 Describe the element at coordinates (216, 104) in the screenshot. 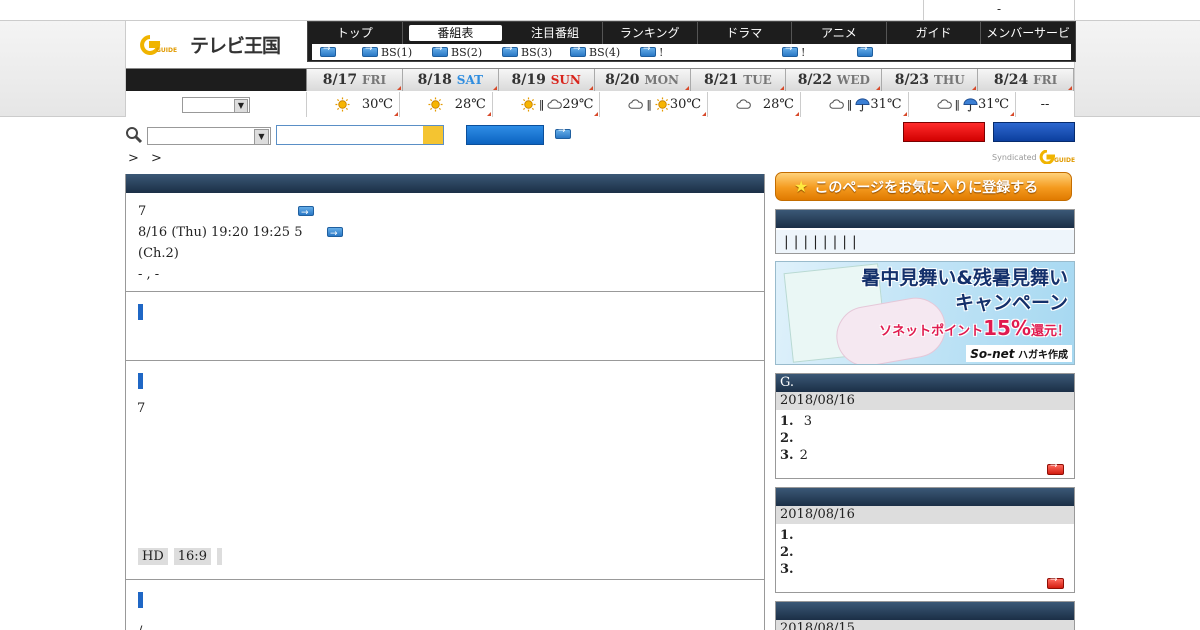

I see `region-select` at that location.